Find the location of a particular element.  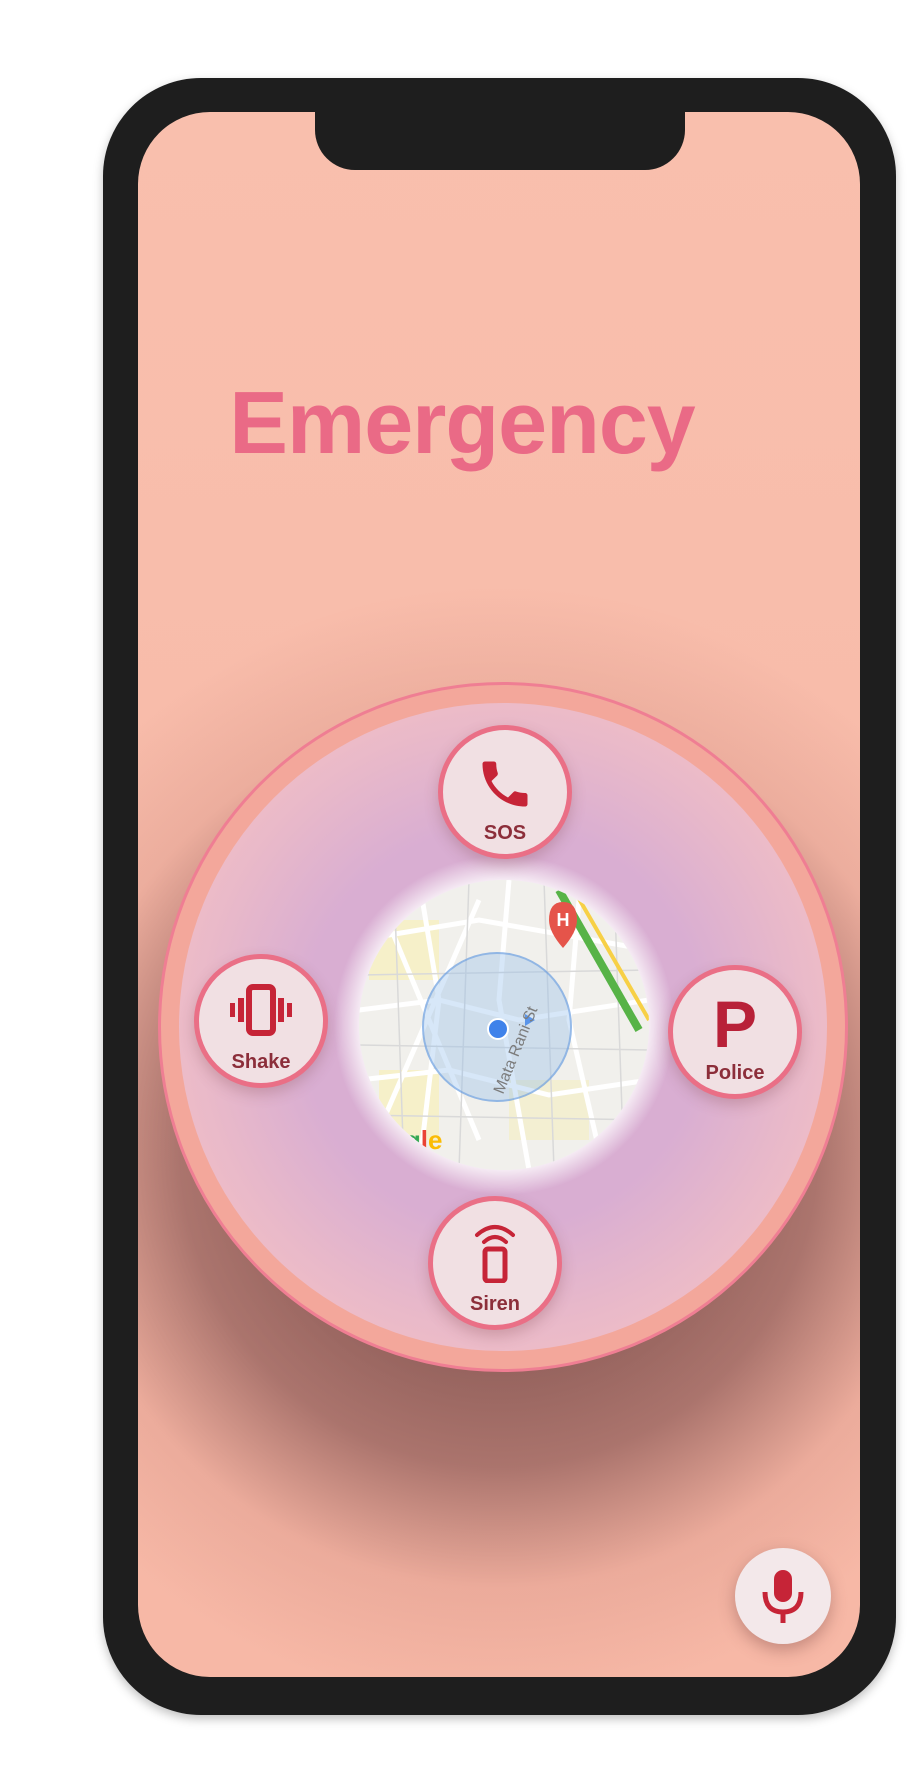

current-location-dot is located at coordinates (498, 1029).